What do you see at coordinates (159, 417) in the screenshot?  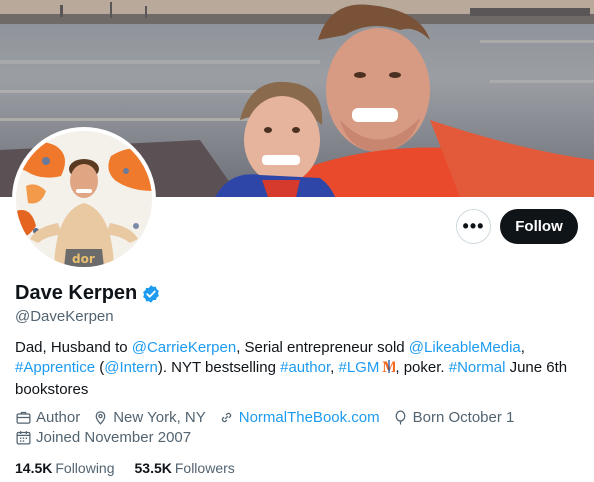 I see `location-text: New York, NY` at bounding box center [159, 417].